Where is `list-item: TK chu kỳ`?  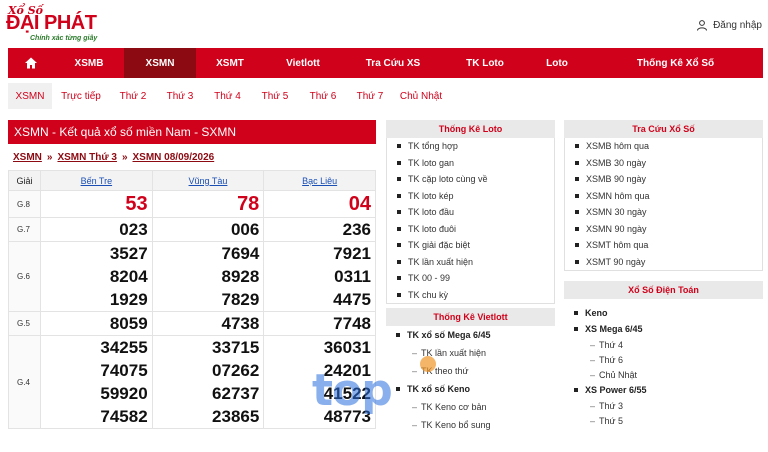 list-item: TK chu kỳ is located at coordinates (470, 295).